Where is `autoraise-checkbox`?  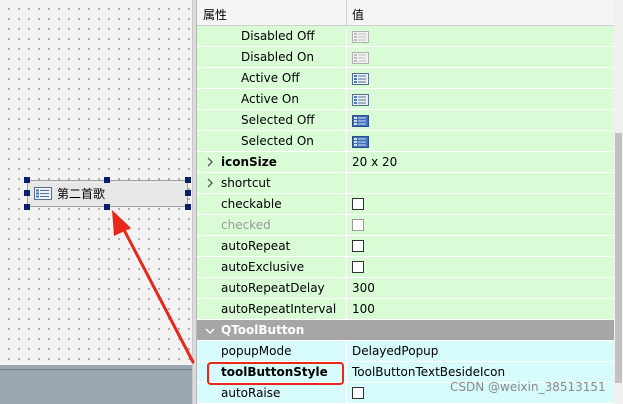
autoraise-checkbox is located at coordinates (358, 393).